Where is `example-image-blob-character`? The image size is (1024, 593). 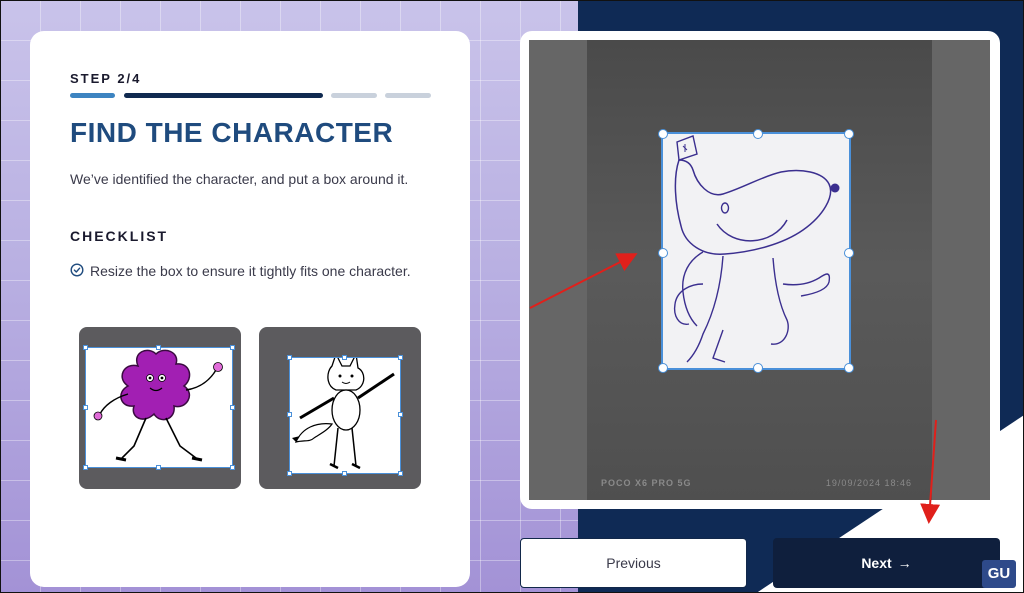
example-image-blob-character is located at coordinates (160, 408).